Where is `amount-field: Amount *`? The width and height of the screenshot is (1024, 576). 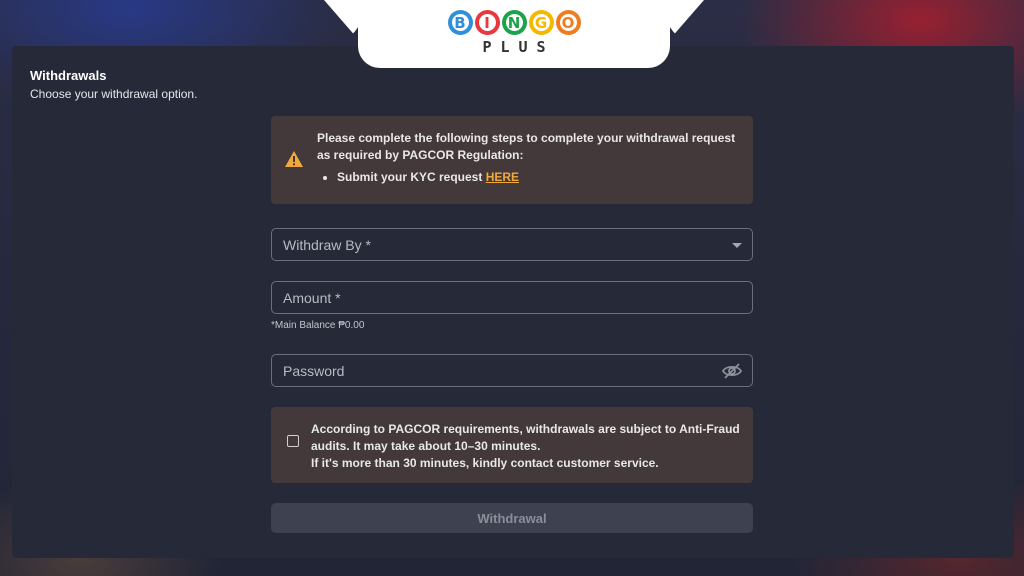
amount-field: Amount * is located at coordinates (512, 297).